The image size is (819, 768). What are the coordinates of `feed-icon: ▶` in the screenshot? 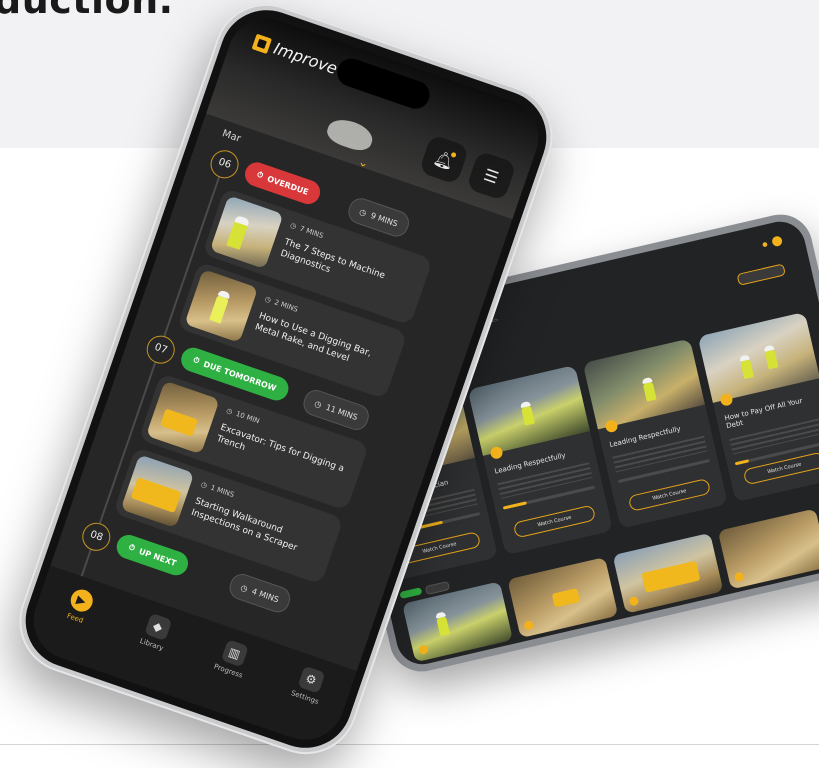 It's located at (81, 600).